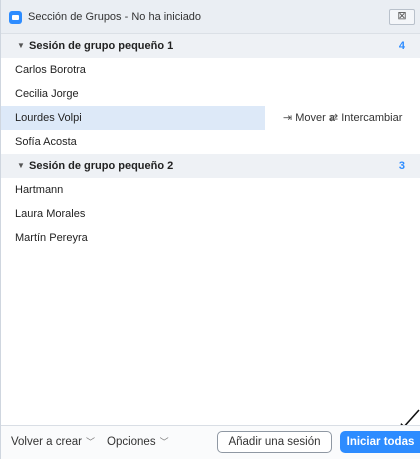 This screenshot has width=420, height=459. I want to click on participant-row: Hartmann, so click(210, 190).